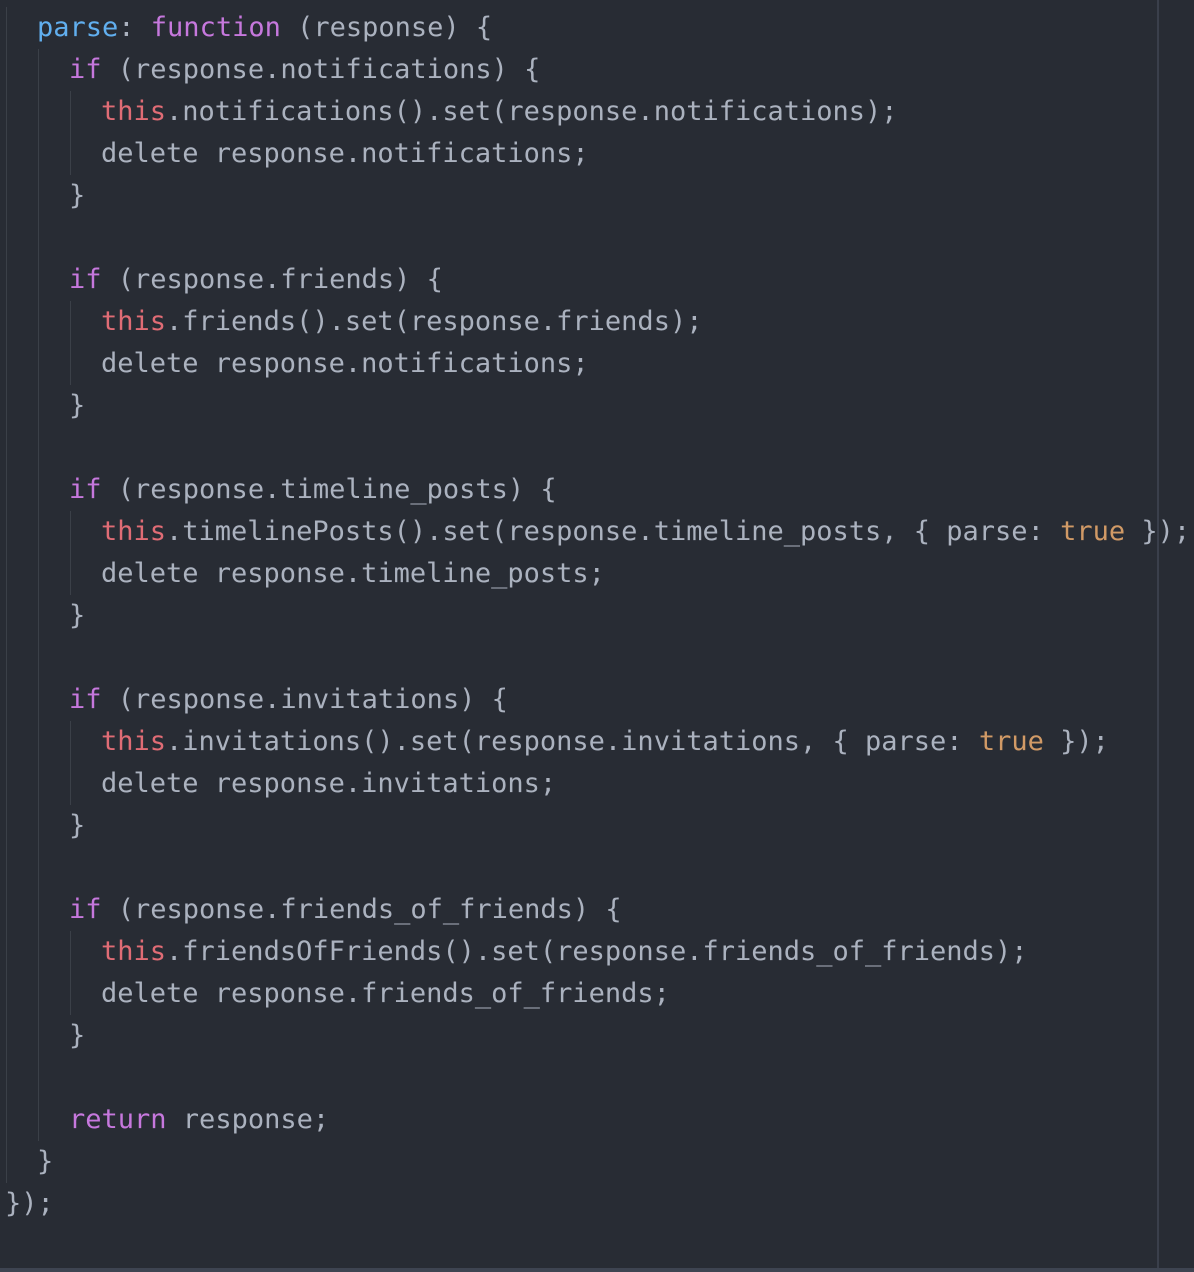 This screenshot has height=1272, width=1194. Describe the element at coordinates (304, 699) in the screenshot. I see `code-token-plain: (response.invitations) {` at that location.